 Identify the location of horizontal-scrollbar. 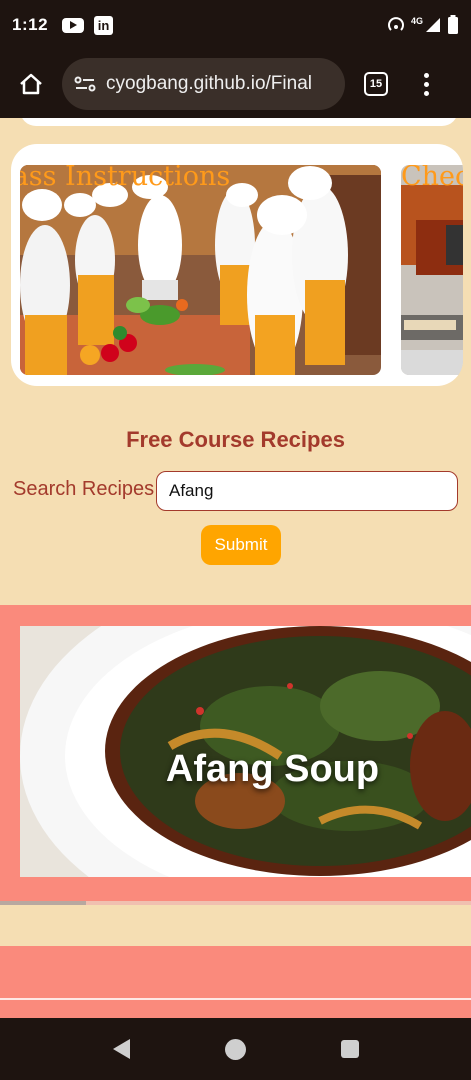
(235, 903).